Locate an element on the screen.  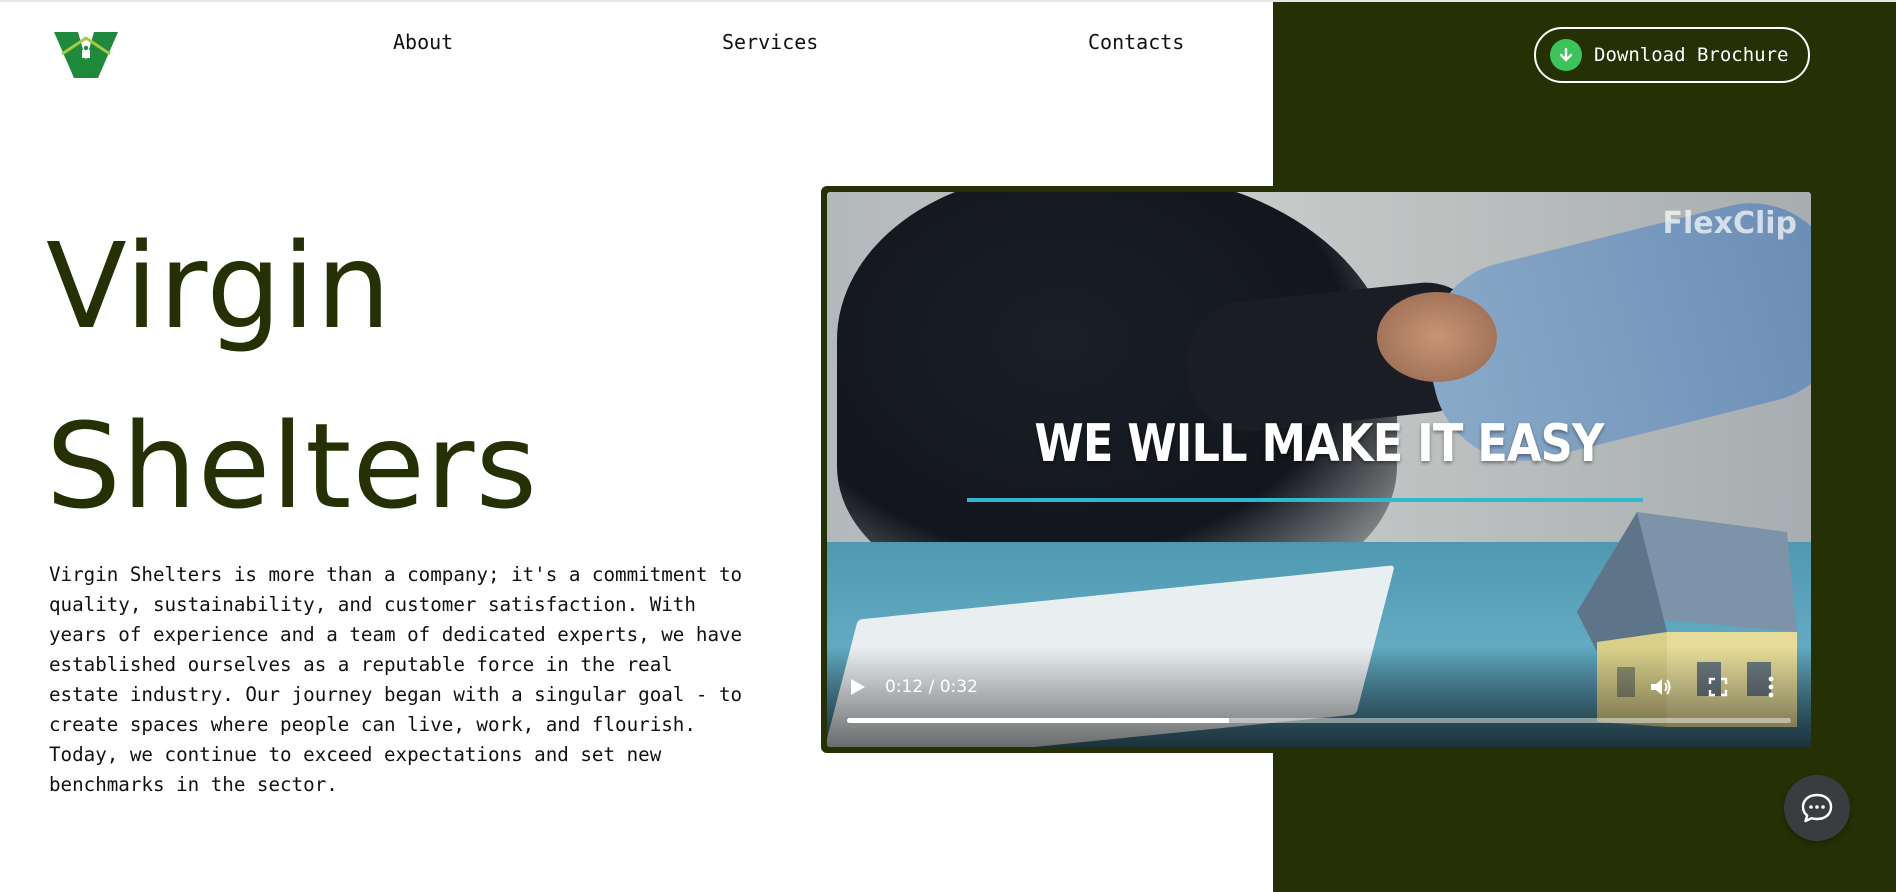
chat-bubble-icon is located at coordinates (1817, 808).